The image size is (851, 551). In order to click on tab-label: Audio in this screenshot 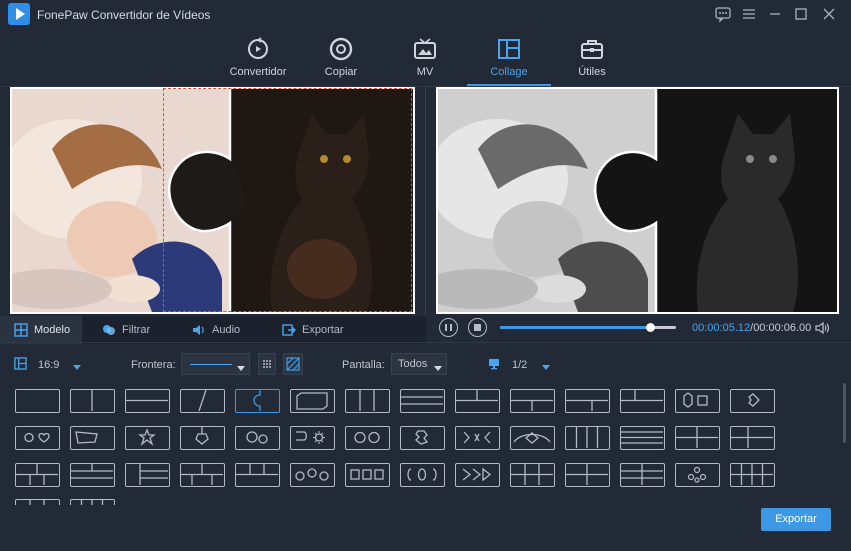, I will do `click(226, 330)`.